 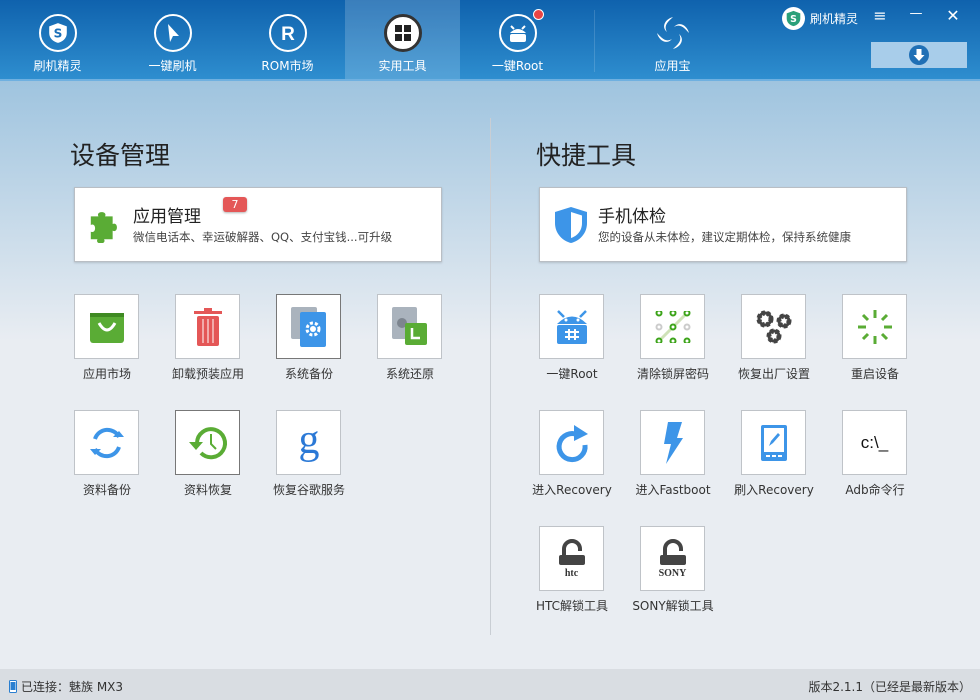 I want to click on device-management-title: 设备管理, so click(x=120, y=155).